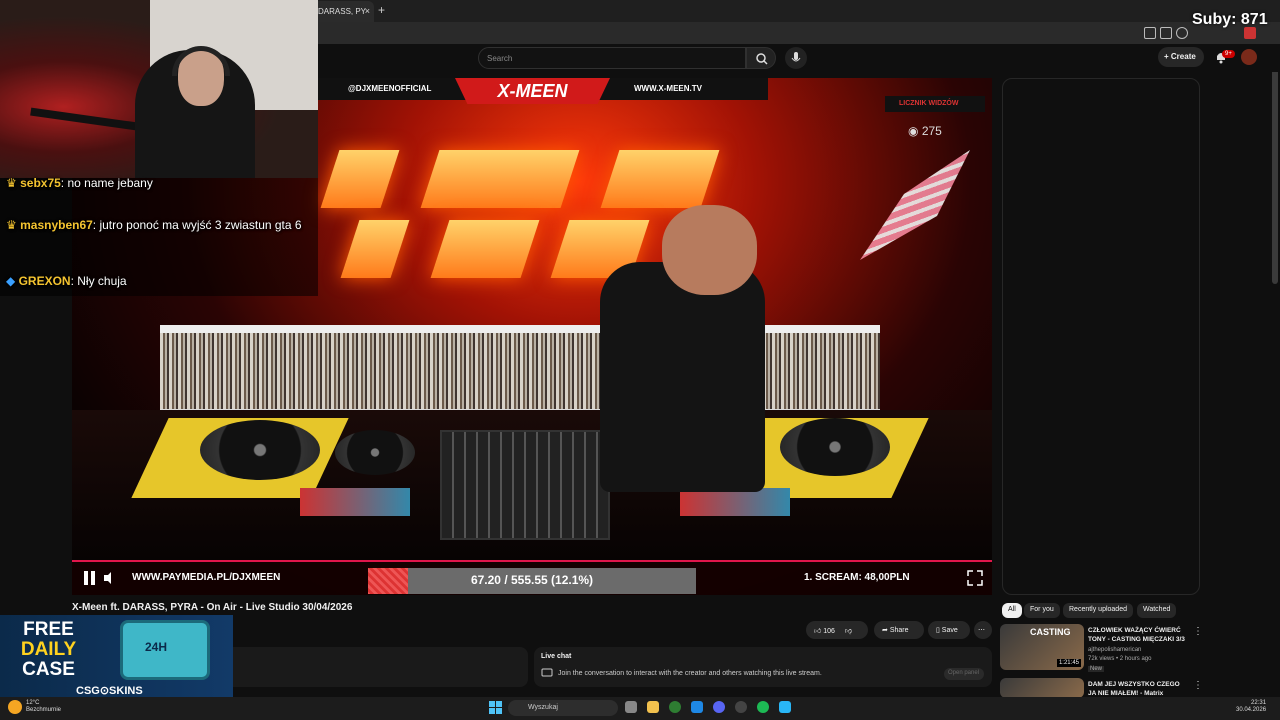  I want to click on search-input: Search, so click(612, 58).